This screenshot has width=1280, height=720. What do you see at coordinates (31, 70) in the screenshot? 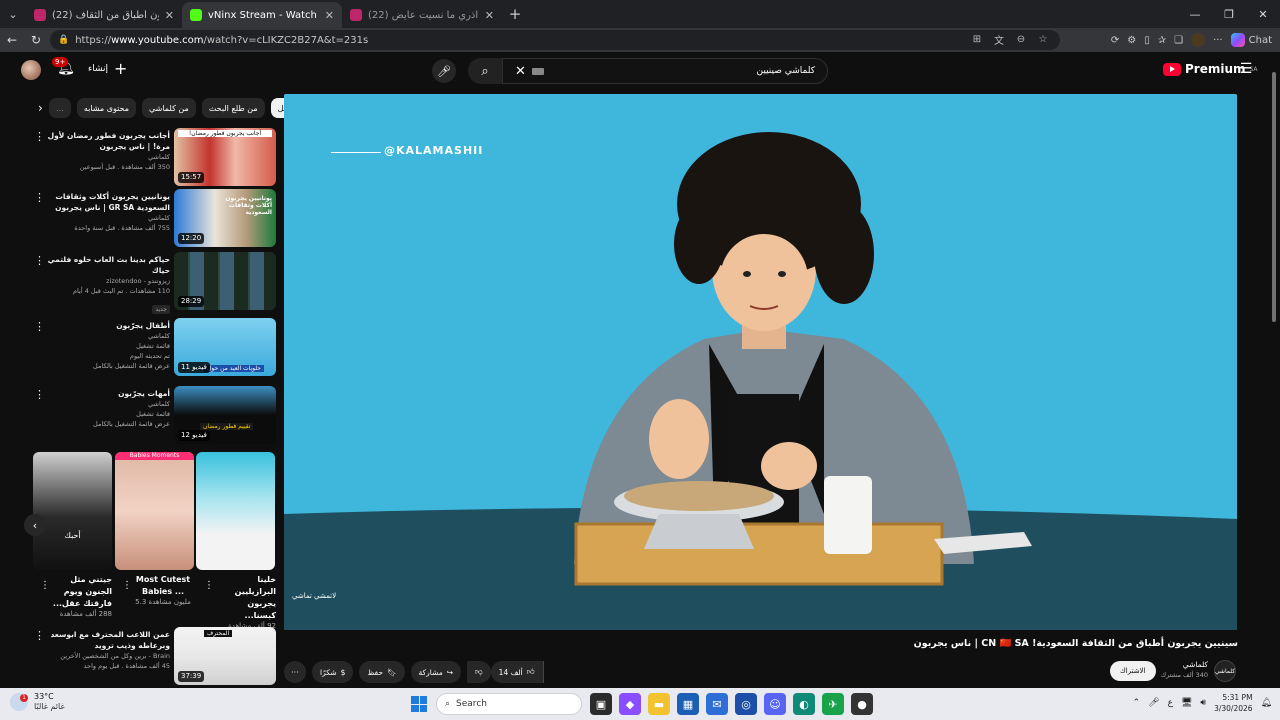
I see `account-avatar` at bounding box center [31, 70].